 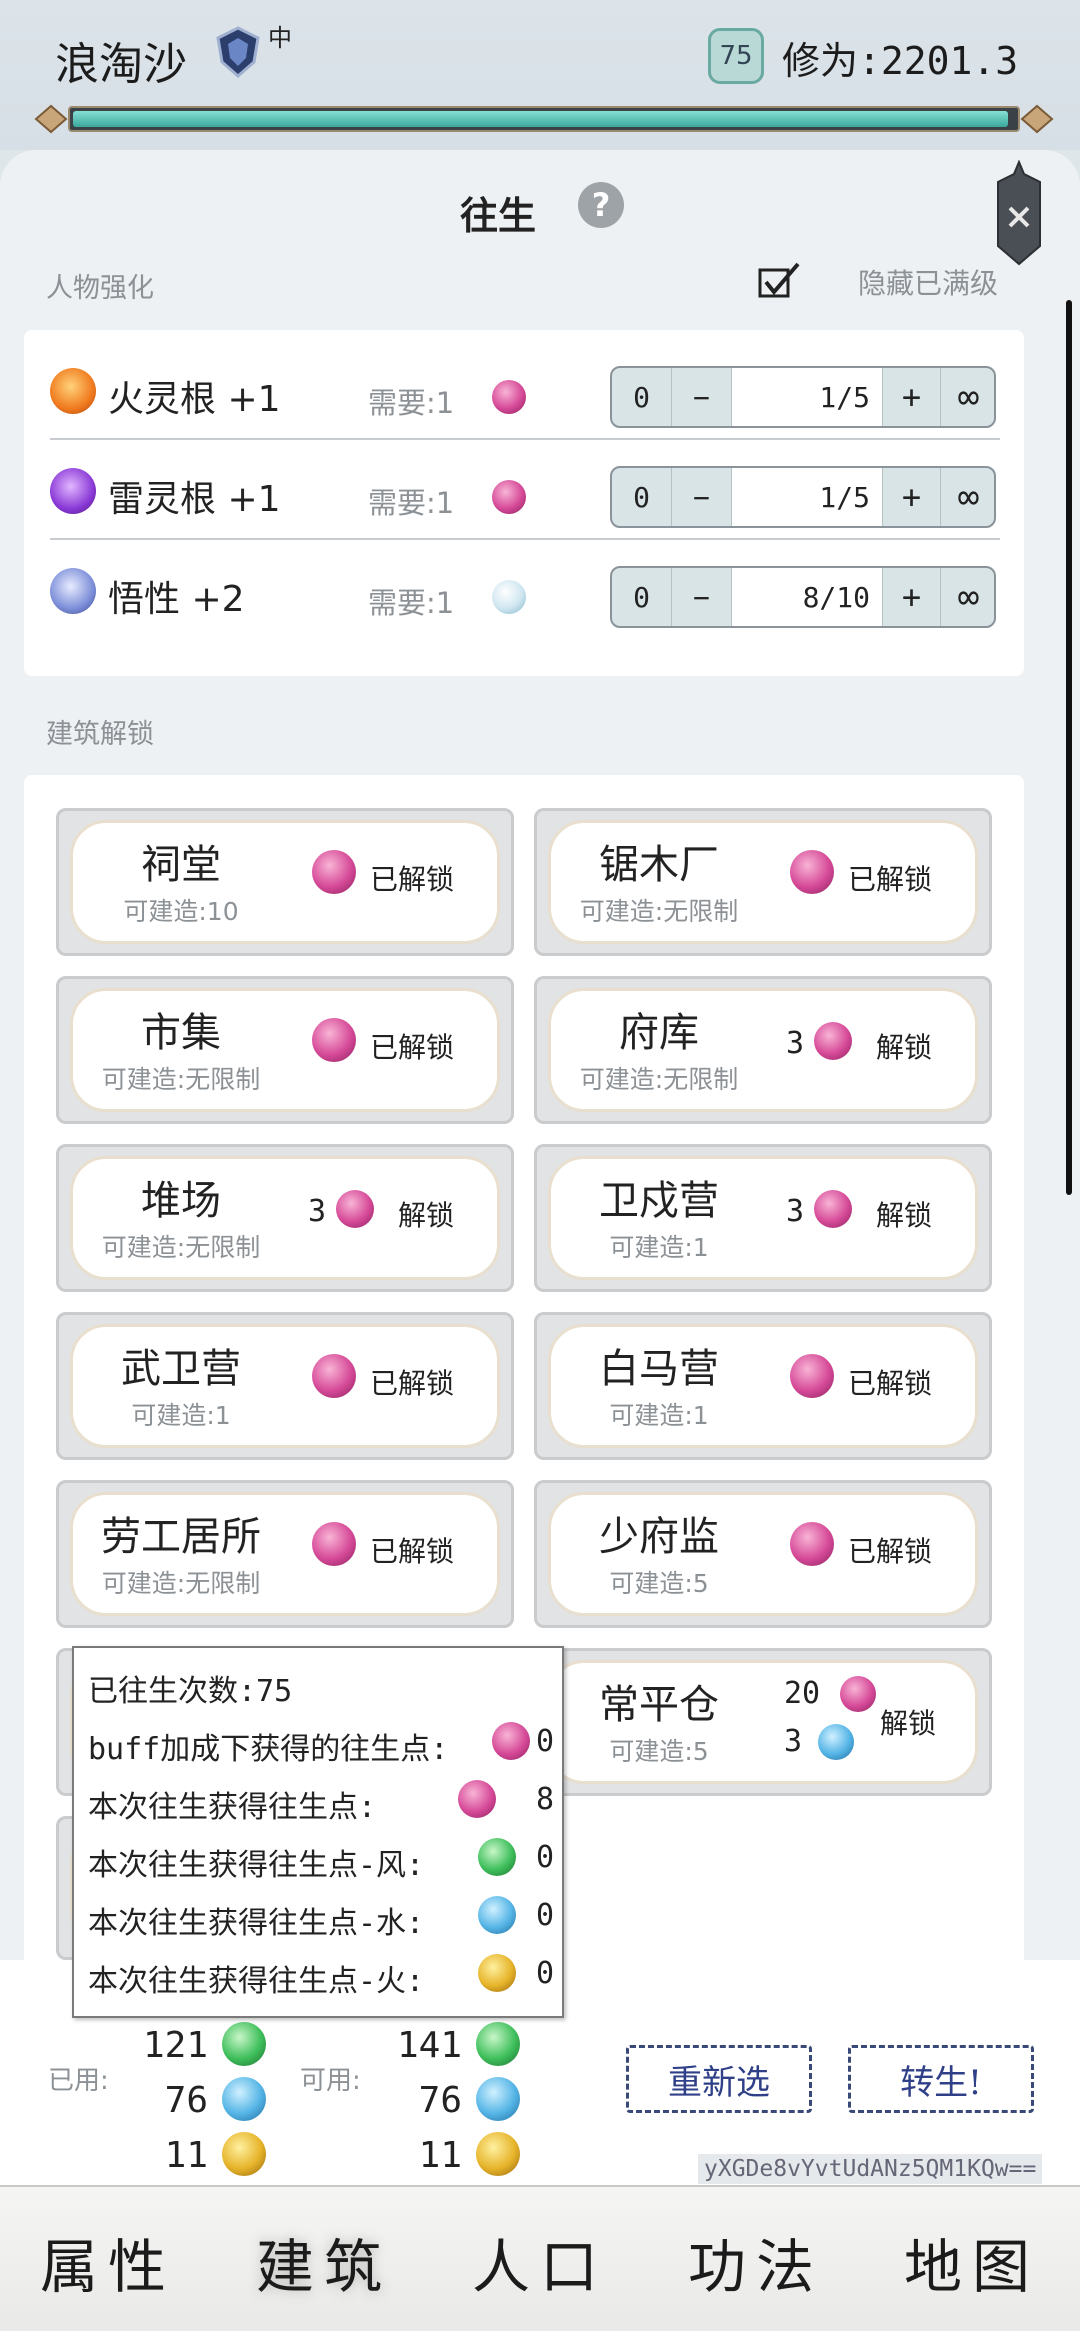 I want to click on tooltip-row: 本次往生获得往生点-风: 0, so click(x=321, y=1856).